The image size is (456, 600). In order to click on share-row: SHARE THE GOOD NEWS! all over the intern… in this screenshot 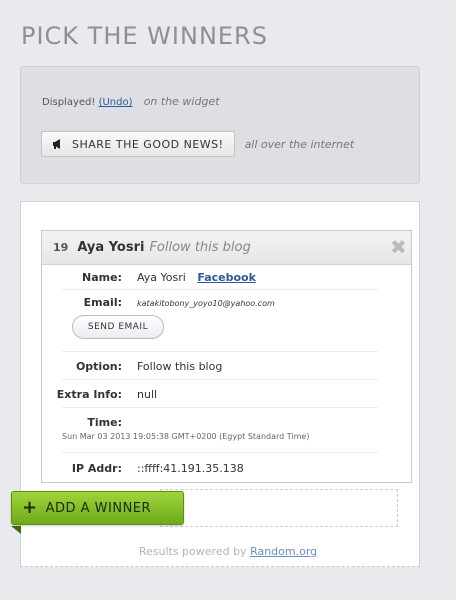, I will do `click(197, 144)`.